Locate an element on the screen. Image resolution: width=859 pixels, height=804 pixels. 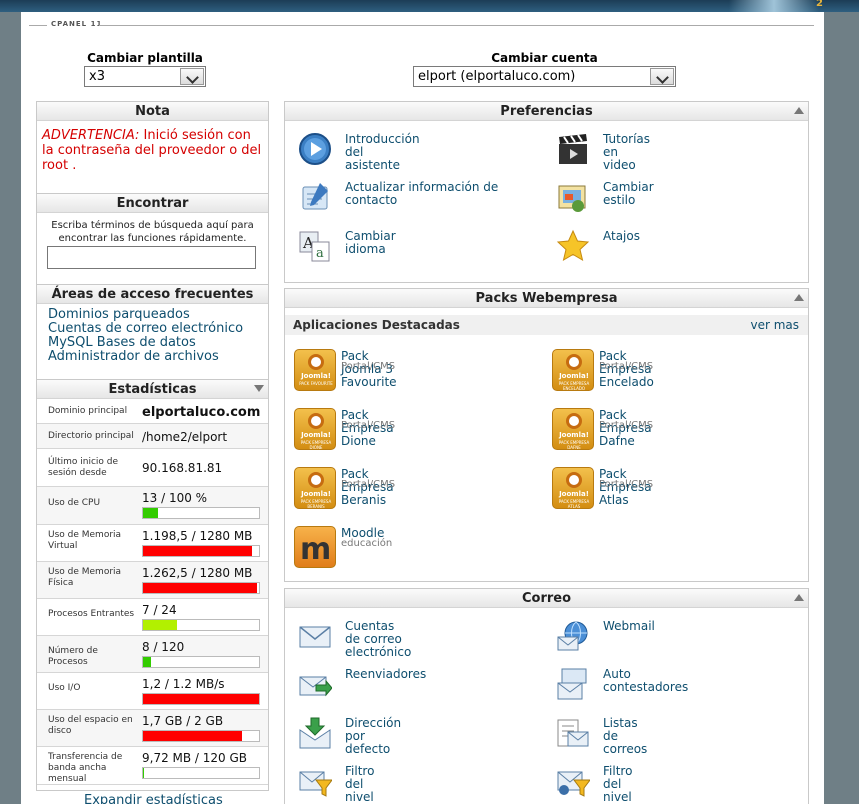
stat-row: Dominio principal elportaluco.com is located at coordinates (152, 411).